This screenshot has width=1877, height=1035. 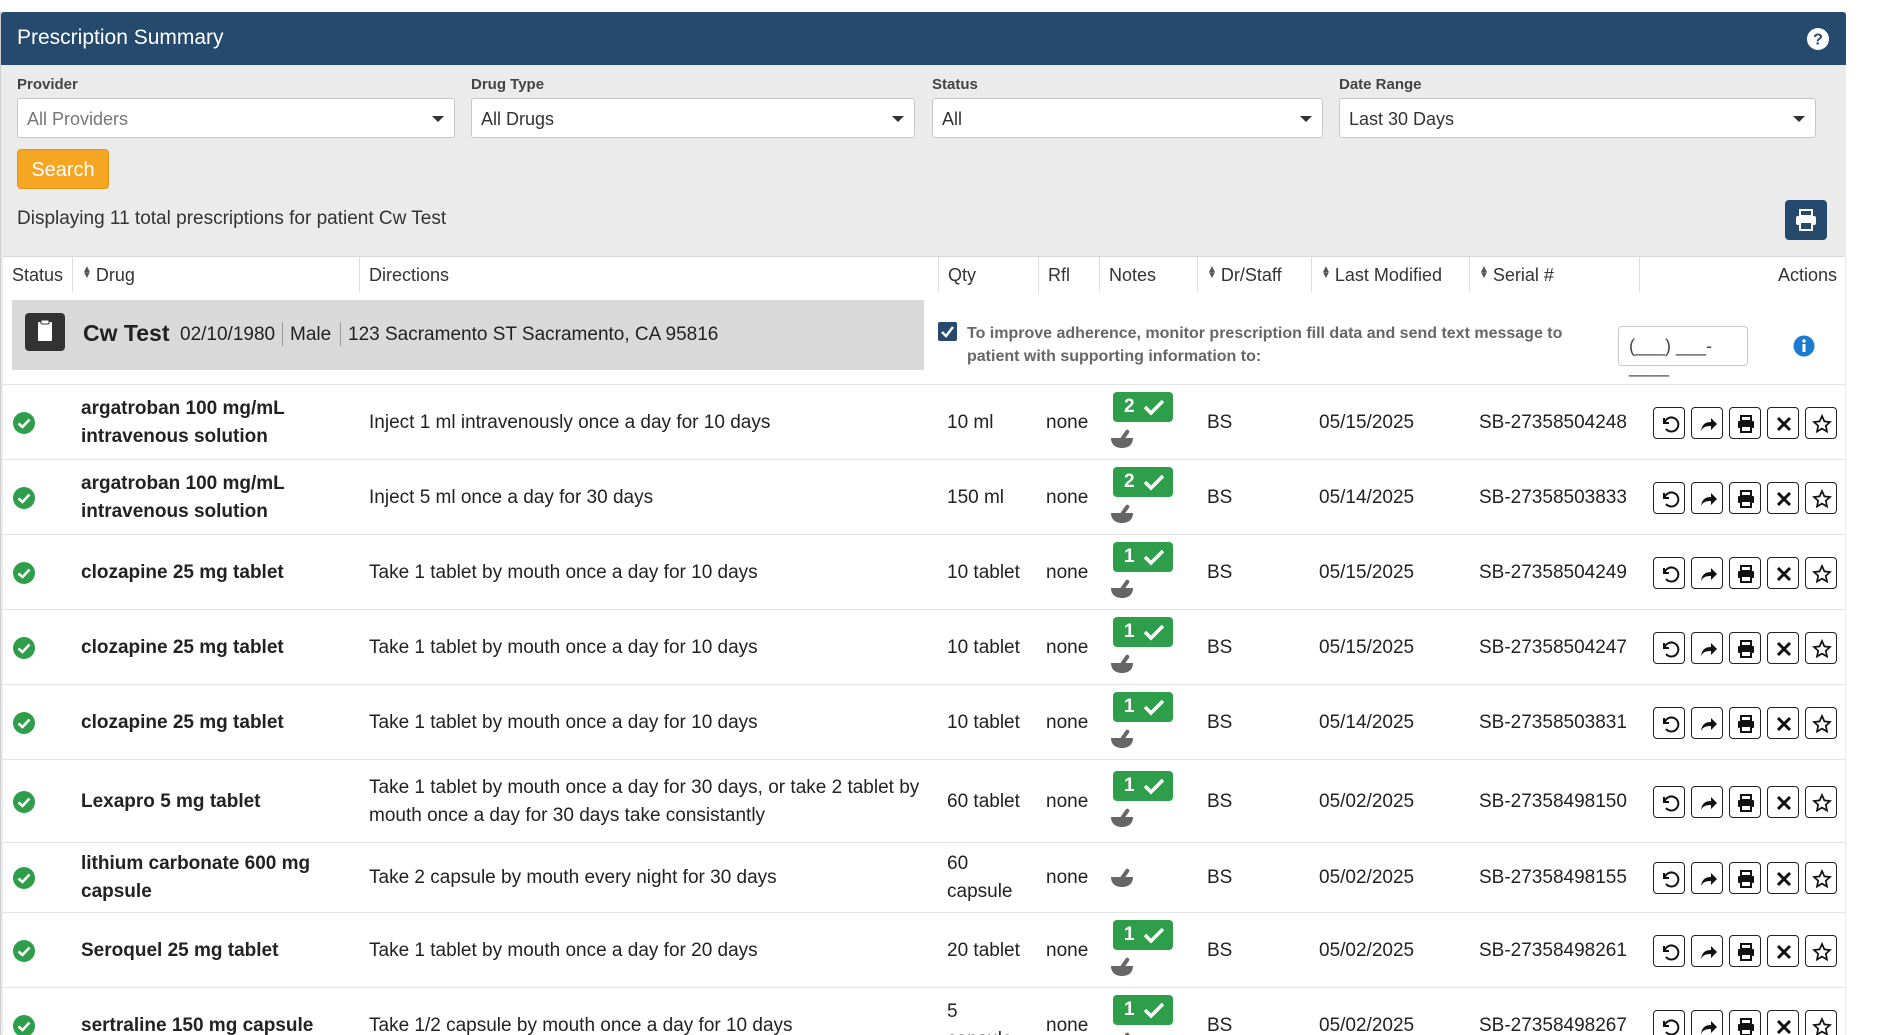 What do you see at coordinates (211, 951) in the screenshot?
I see `drug-name: Seroquel 25 mg tablet` at bounding box center [211, 951].